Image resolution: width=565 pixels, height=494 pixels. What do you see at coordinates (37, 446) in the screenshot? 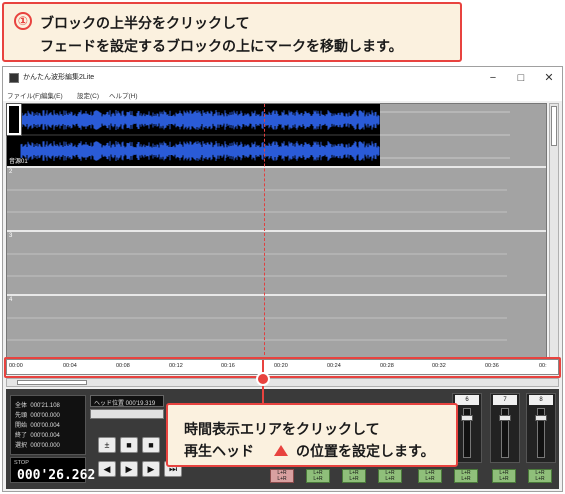
I see `info-row-selection: 選択 000'00.000` at bounding box center [37, 446].